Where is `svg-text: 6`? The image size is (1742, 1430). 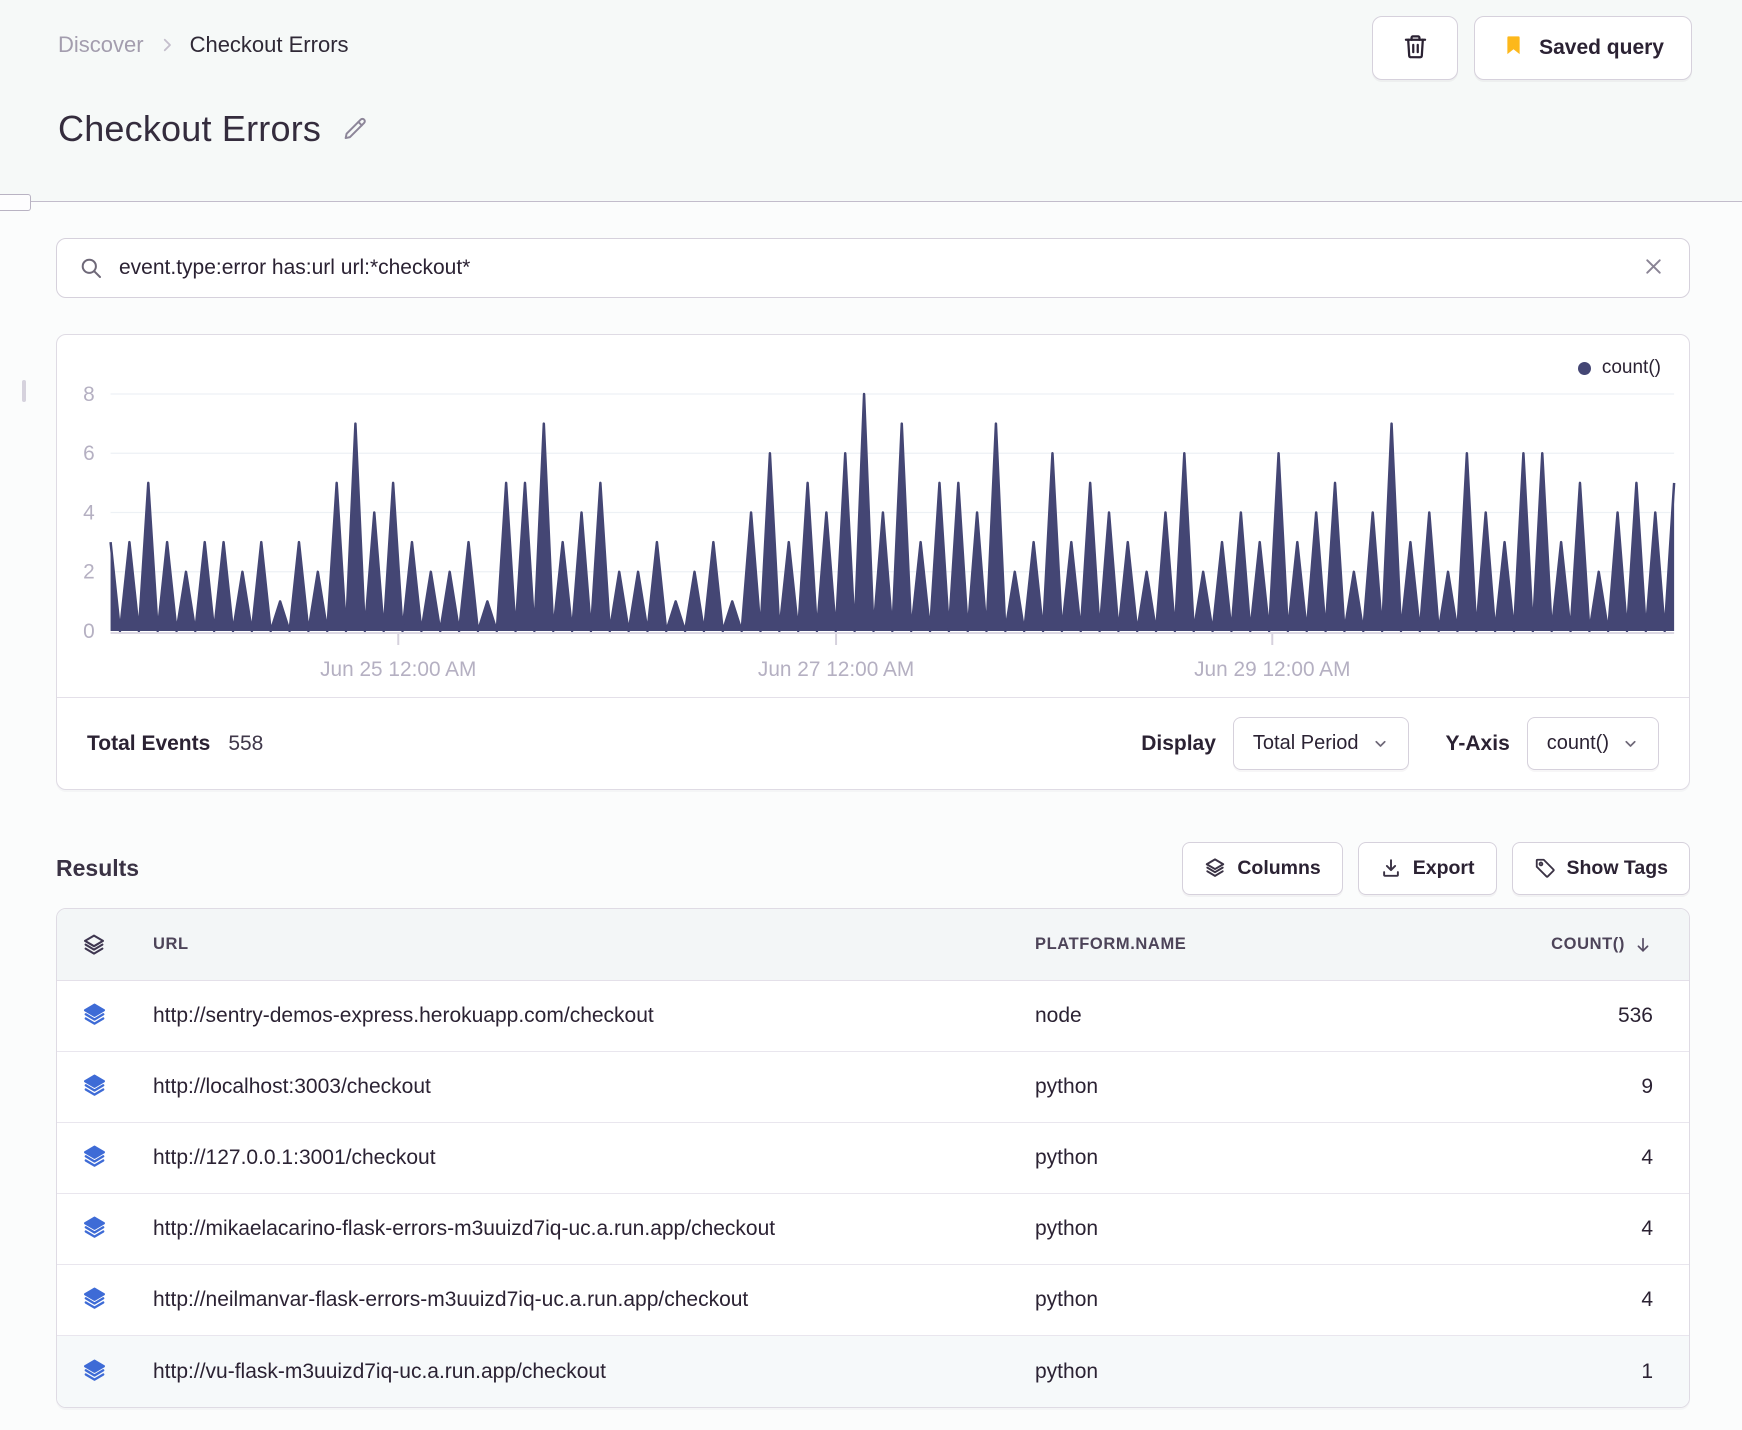 svg-text: 6 is located at coordinates (89, 453).